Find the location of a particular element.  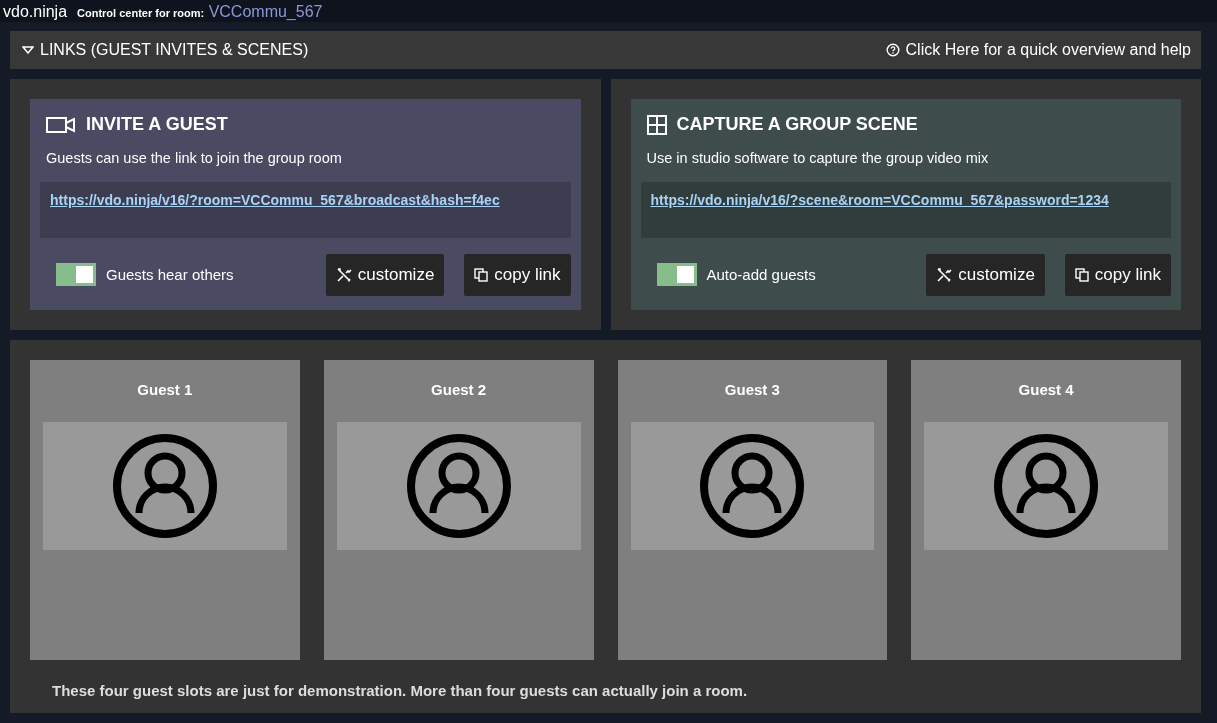

link-url: https://vdo.ninja/v16/?room=VCCommu_567&broadcast&hash=f4ec is located at coordinates (305, 209).